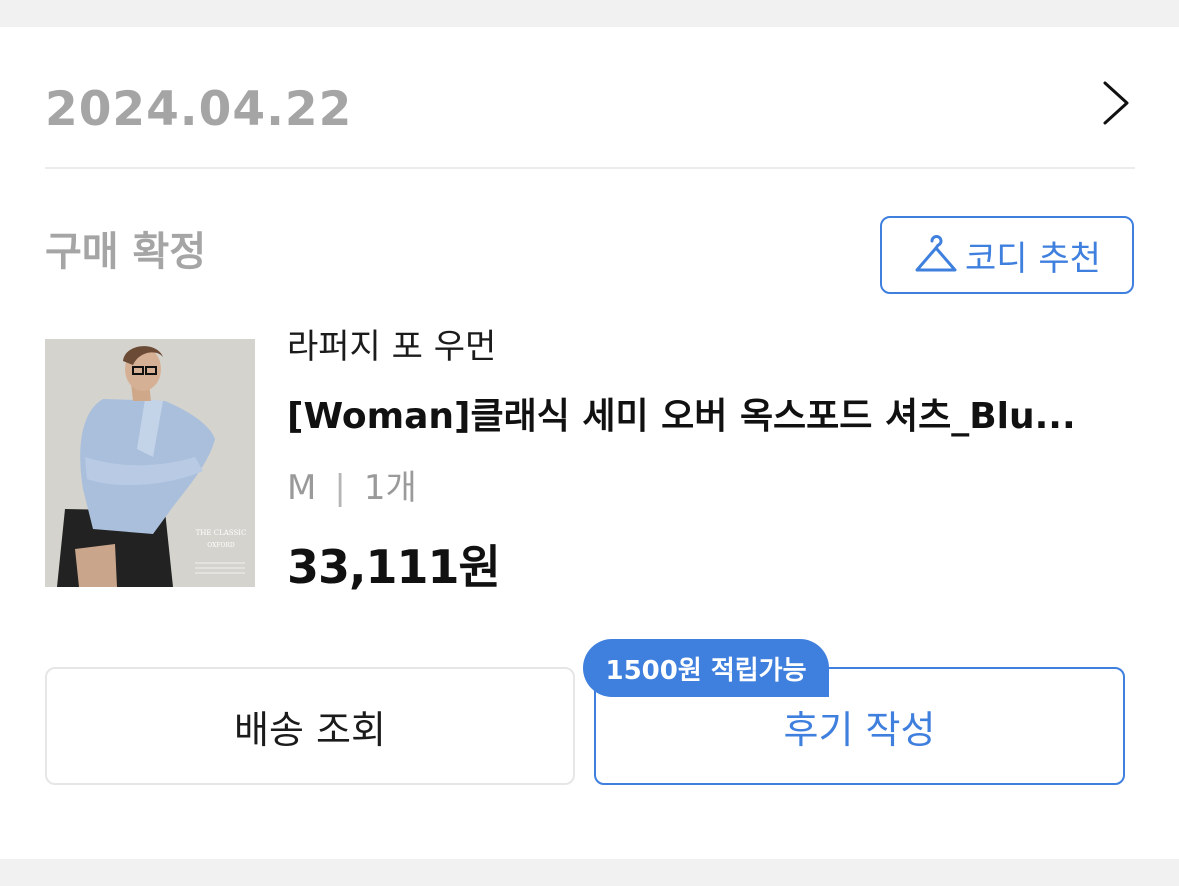 The image size is (1179, 886). What do you see at coordinates (859, 729) in the screenshot?
I see `write-review-label: 후기 작성` at bounding box center [859, 729].